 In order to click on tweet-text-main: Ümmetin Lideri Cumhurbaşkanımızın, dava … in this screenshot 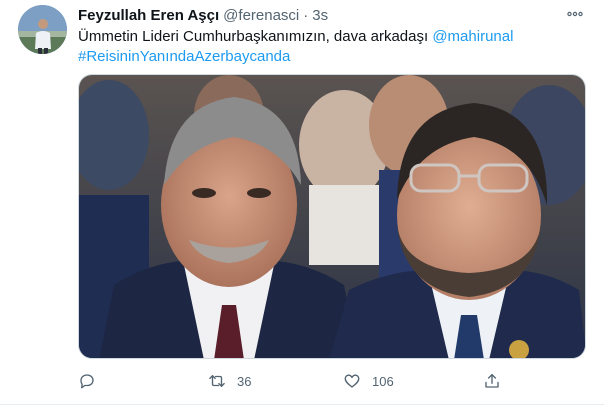, I will do `click(255, 36)`.